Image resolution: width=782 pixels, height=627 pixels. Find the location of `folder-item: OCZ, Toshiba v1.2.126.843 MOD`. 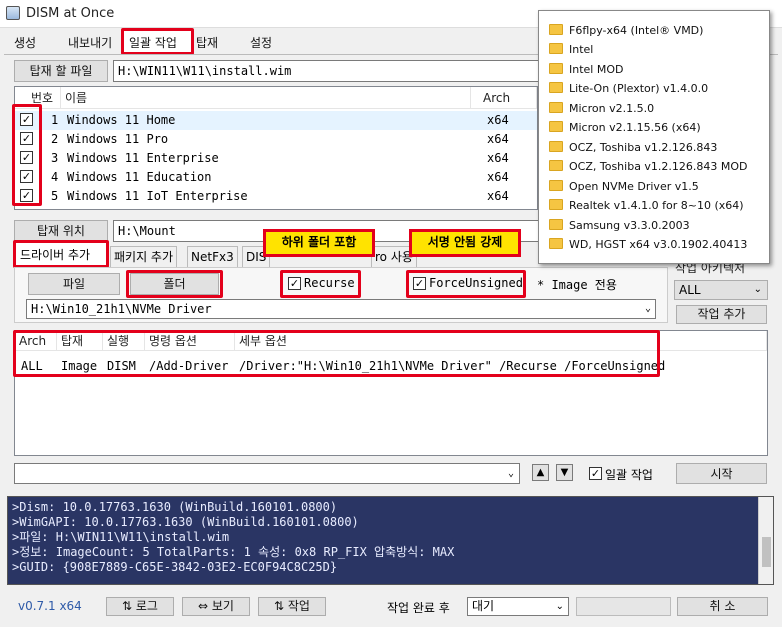

folder-item: OCZ, Toshiba v1.2.126.843 MOD is located at coordinates (648, 167).